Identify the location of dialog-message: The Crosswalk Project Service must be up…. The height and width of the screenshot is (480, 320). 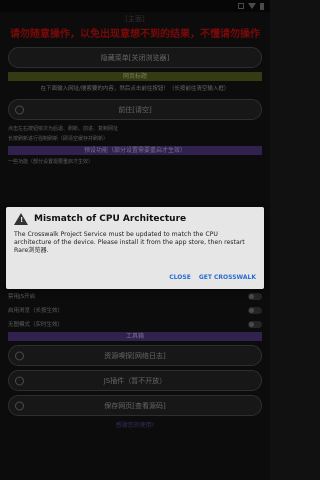
(129, 242).